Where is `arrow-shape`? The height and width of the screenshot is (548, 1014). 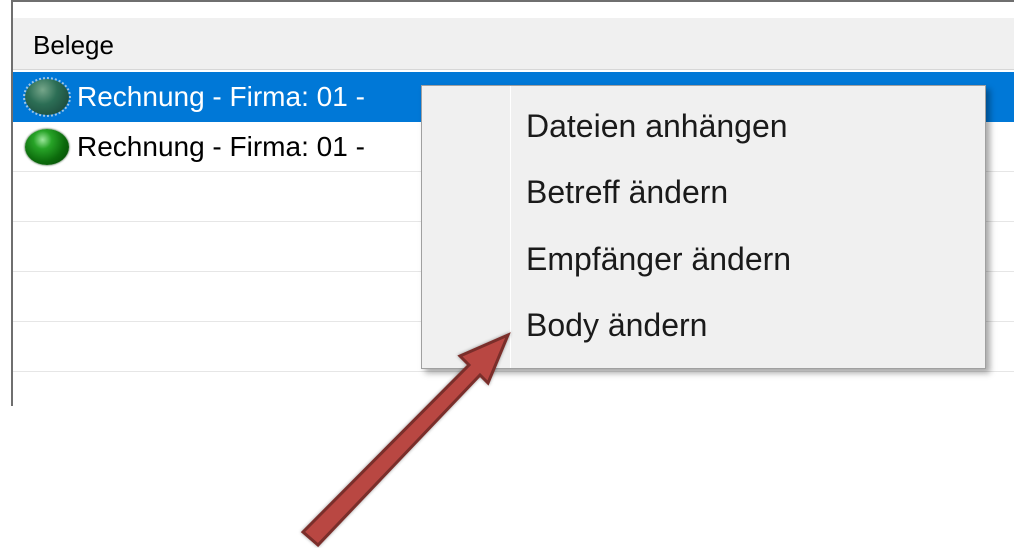
arrow-shape is located at coordinates (405, 440).